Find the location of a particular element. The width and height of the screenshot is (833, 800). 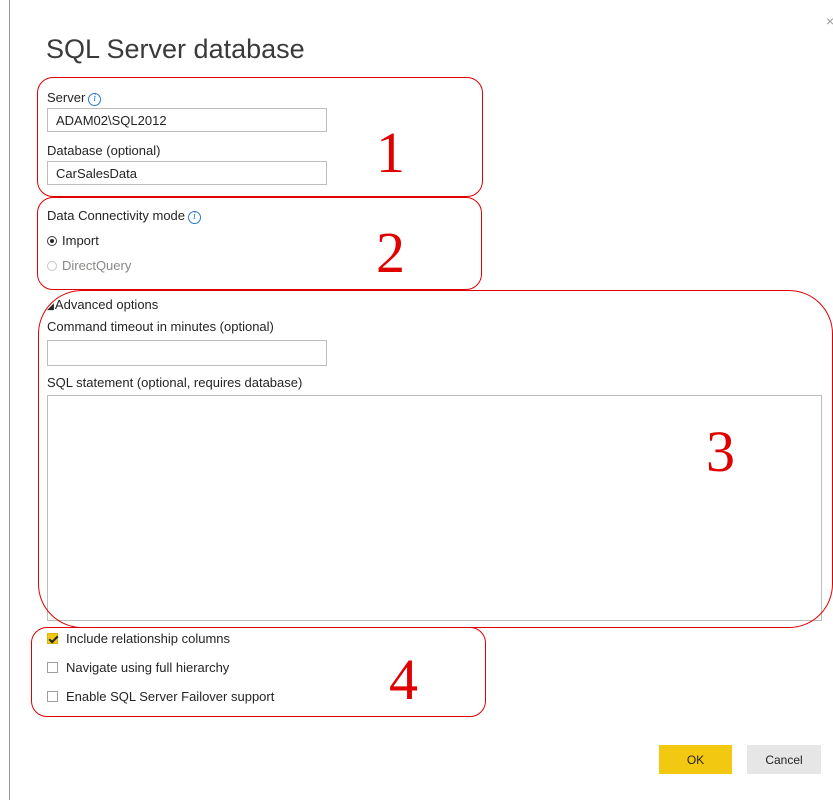

annotation-number-4: 4 is located at coordinates (403, 679).